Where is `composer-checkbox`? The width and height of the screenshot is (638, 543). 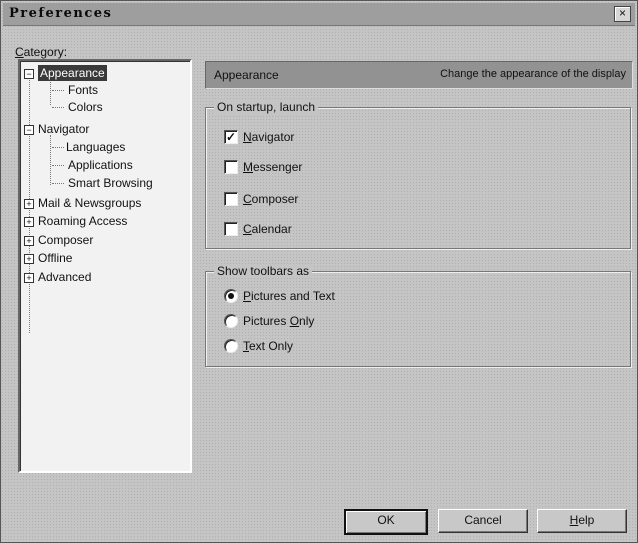 composer-checkbox is located at coordinates (231, 199).